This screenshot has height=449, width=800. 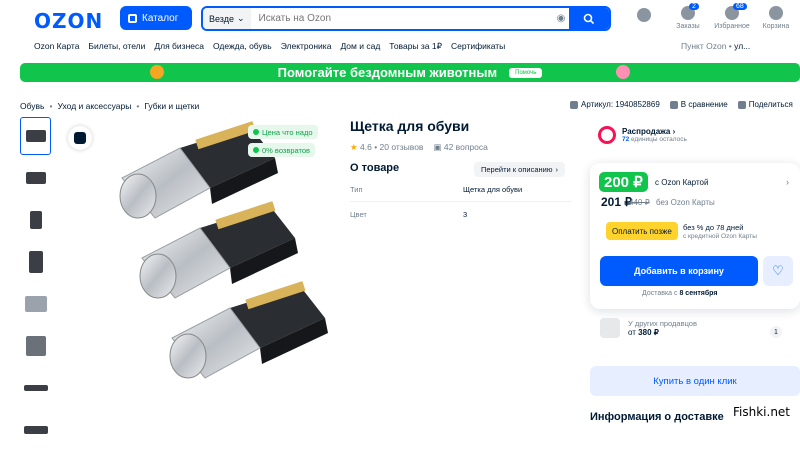 What do you see at coordinates (762, 412) in the screenshot?
I see `watermark: Fishki.net` at bounding box center [762, 412].